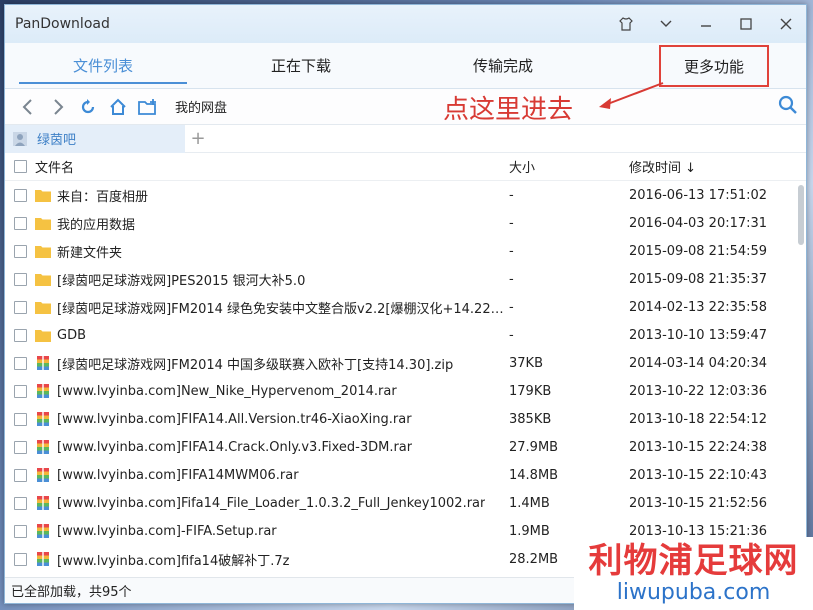  I want to click on tab-label: 传输完成, so click(502, 66).